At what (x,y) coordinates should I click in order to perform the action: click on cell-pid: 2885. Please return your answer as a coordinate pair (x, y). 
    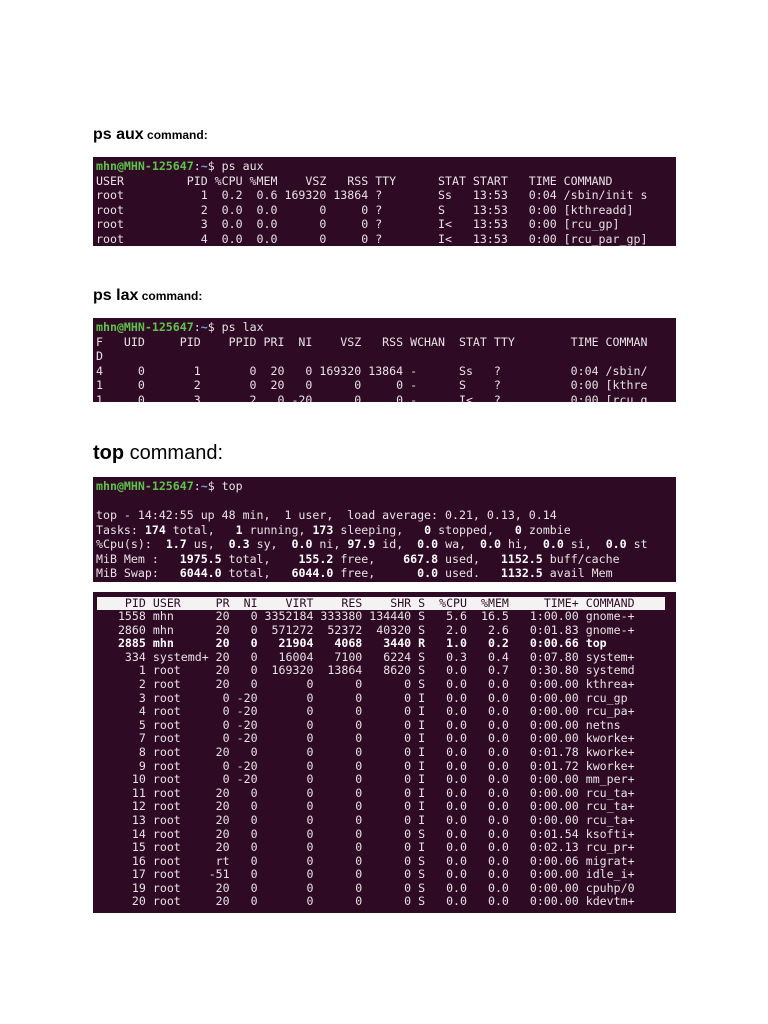
    Looking at the image, I should click on (121, 643).